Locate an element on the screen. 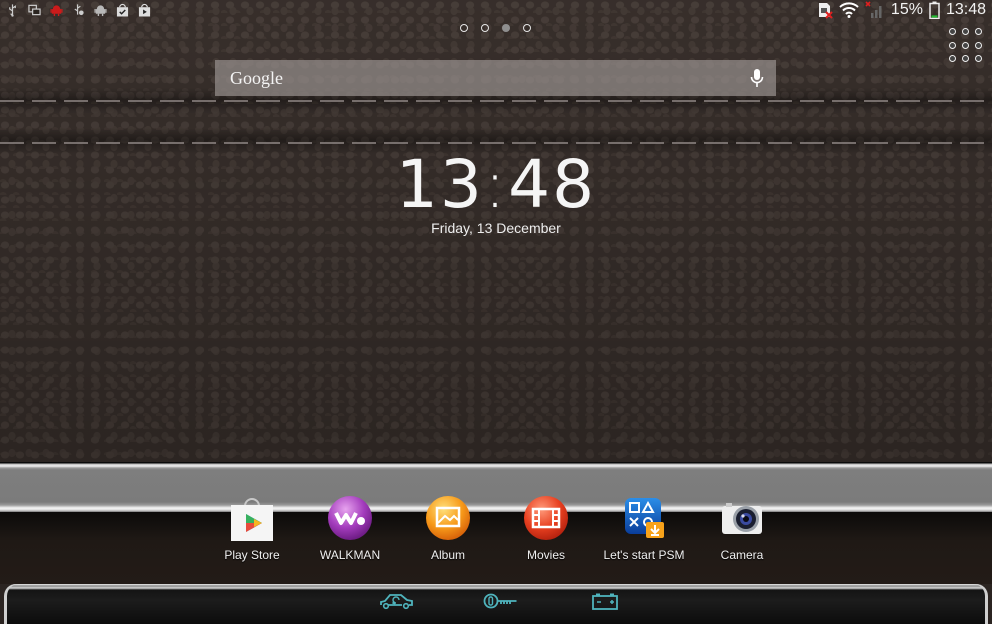 The width and height of the screenshot is (992, 624). psm-icon is located at coordinates (644, 518).